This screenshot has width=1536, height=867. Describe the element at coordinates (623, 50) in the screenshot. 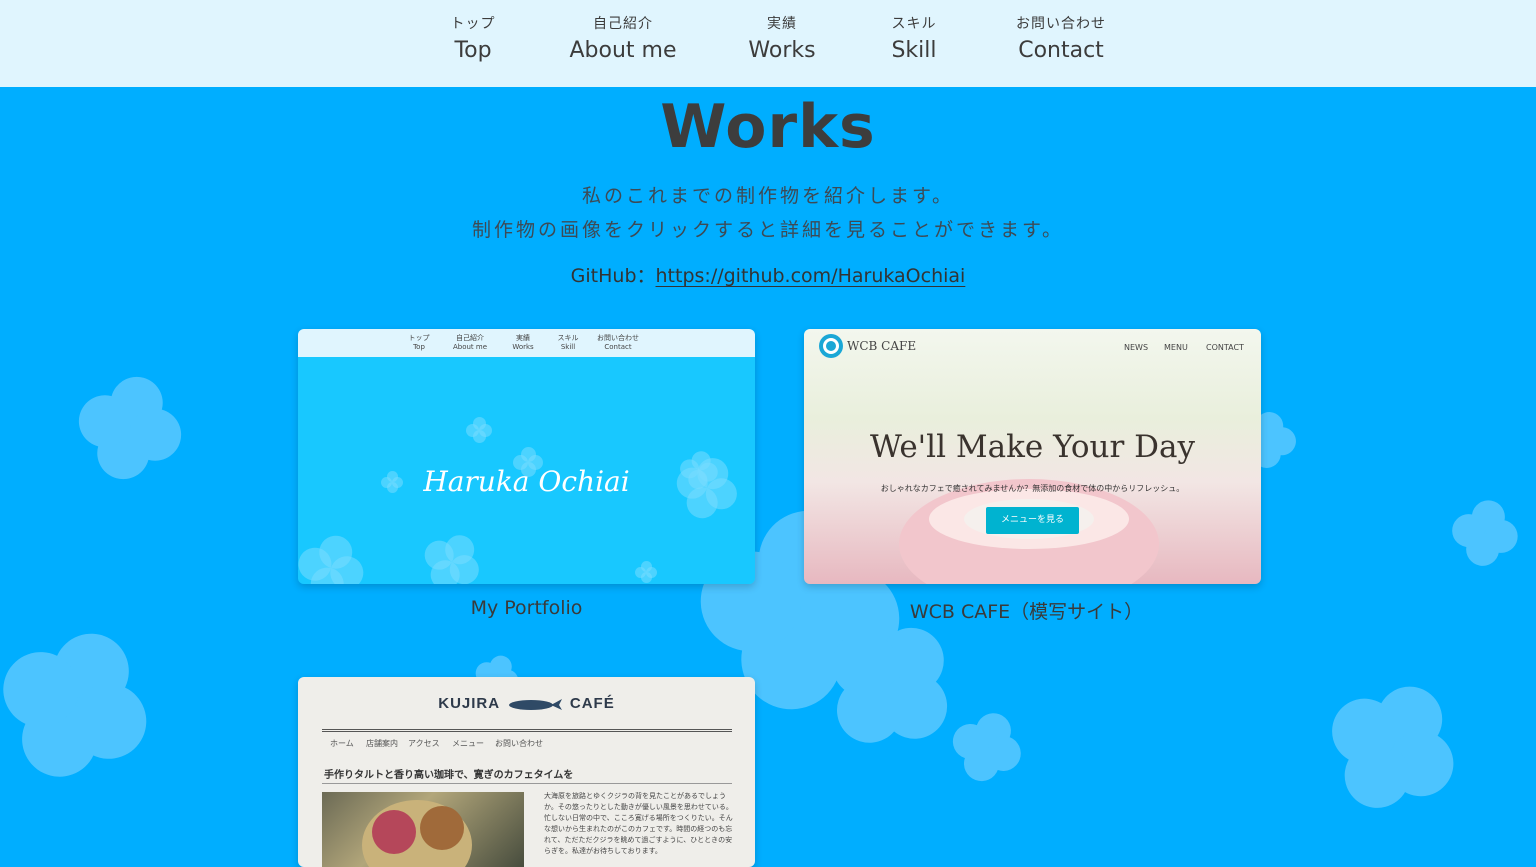

I see `nav-item-en: About me` at that location.